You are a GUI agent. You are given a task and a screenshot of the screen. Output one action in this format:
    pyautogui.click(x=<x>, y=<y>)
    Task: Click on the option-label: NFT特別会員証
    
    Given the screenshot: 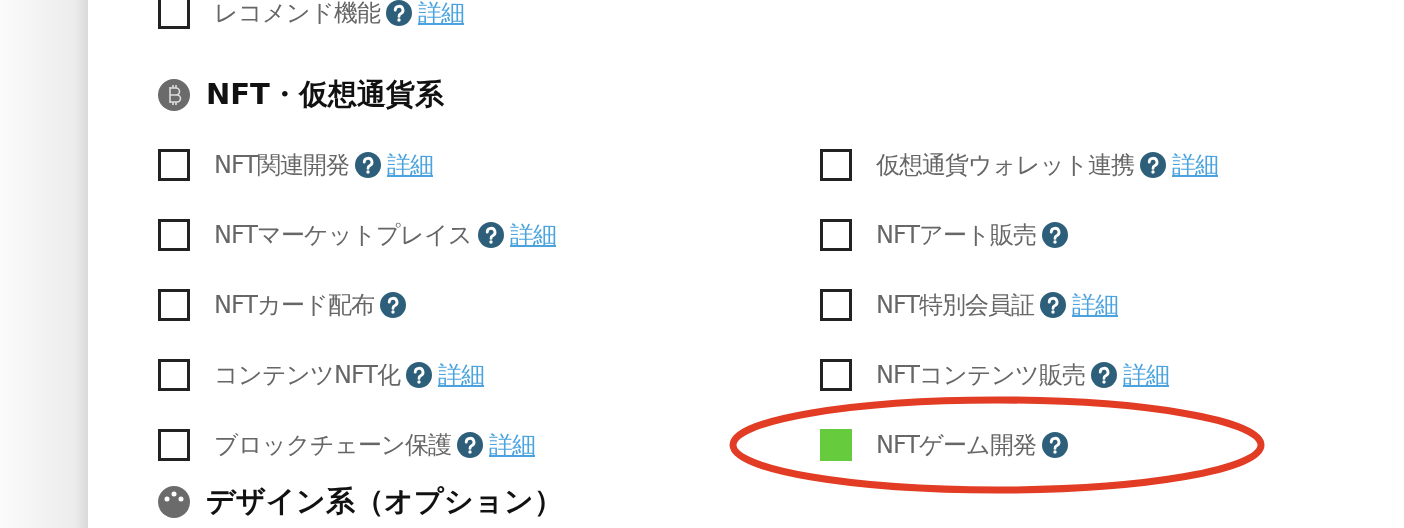 What is the action you would take?
    pyautogui.click(x=955, y=305)
    